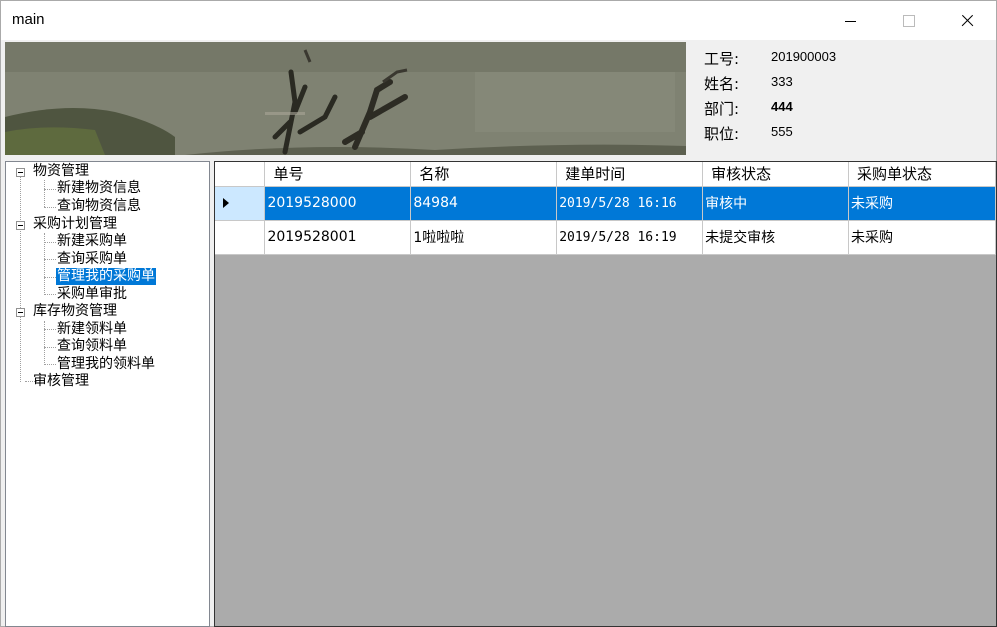 This screenshot has width=997, height=627. I want to click on position-value: 555, so click(782, 131).